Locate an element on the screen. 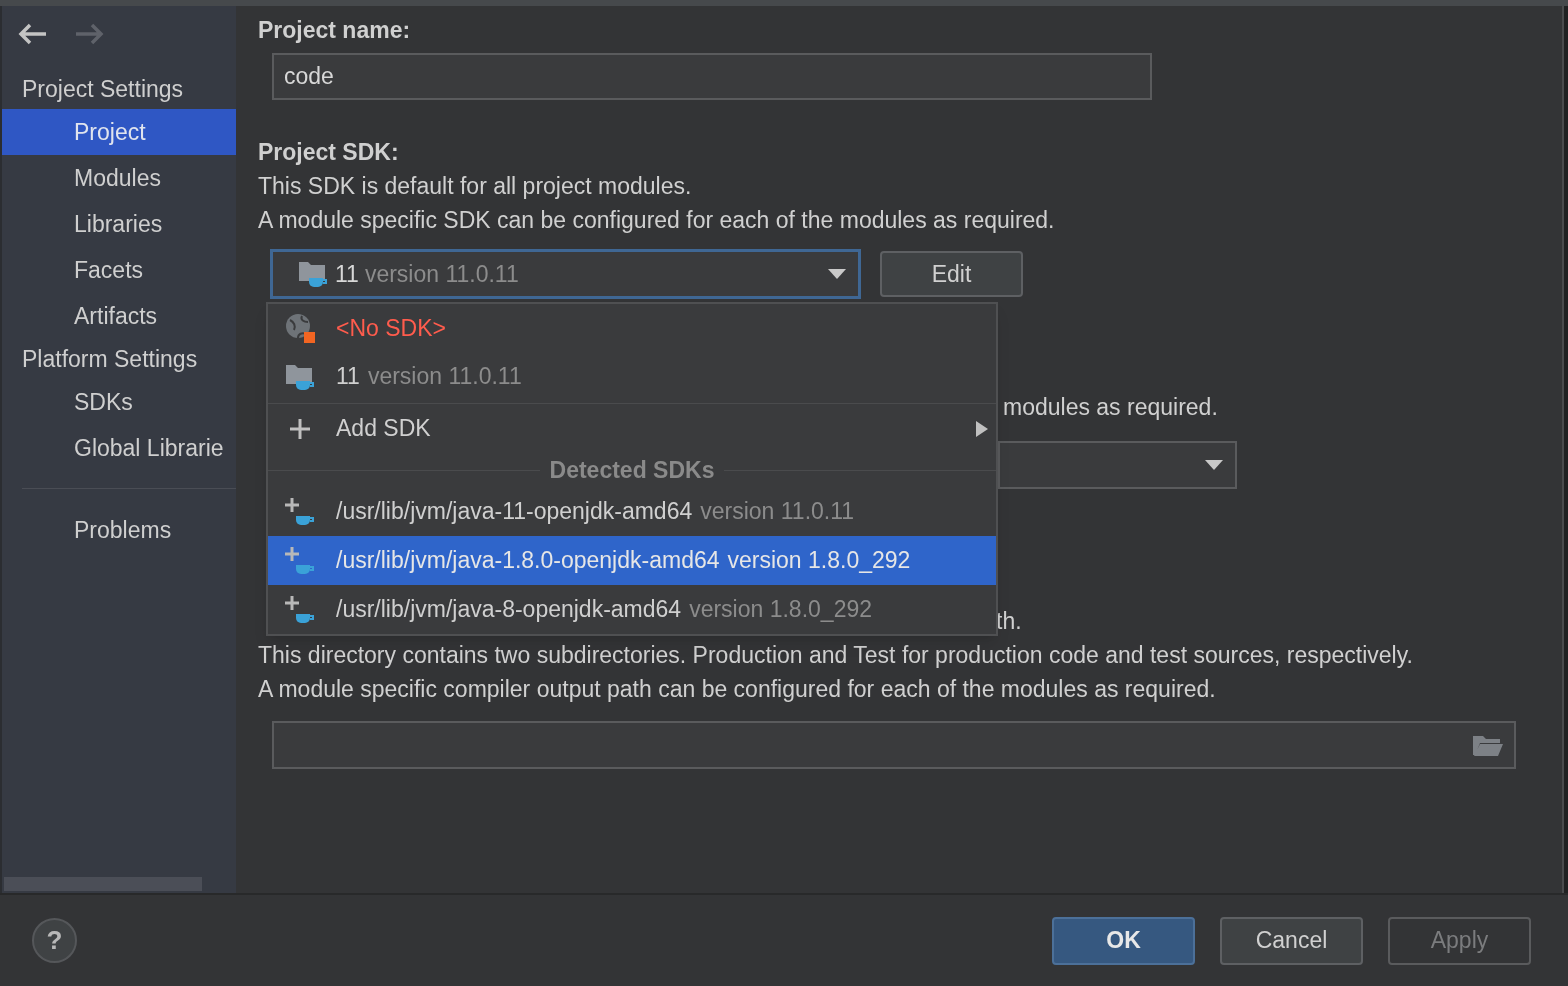 This screenshot has width=1568, height=986. sidebar-item: Problems is located at coordinates (119, 530).